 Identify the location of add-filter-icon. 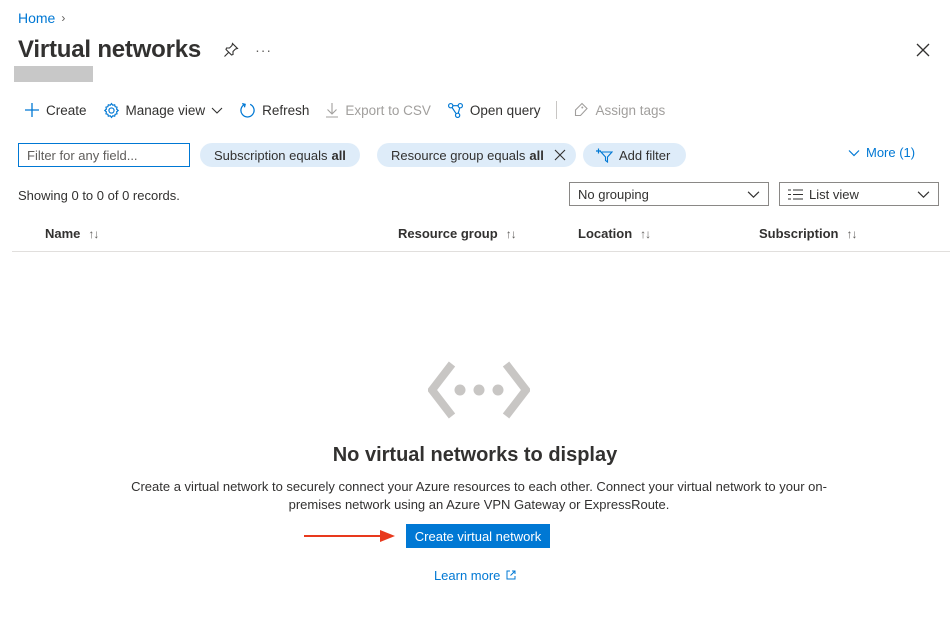
(604, 155).